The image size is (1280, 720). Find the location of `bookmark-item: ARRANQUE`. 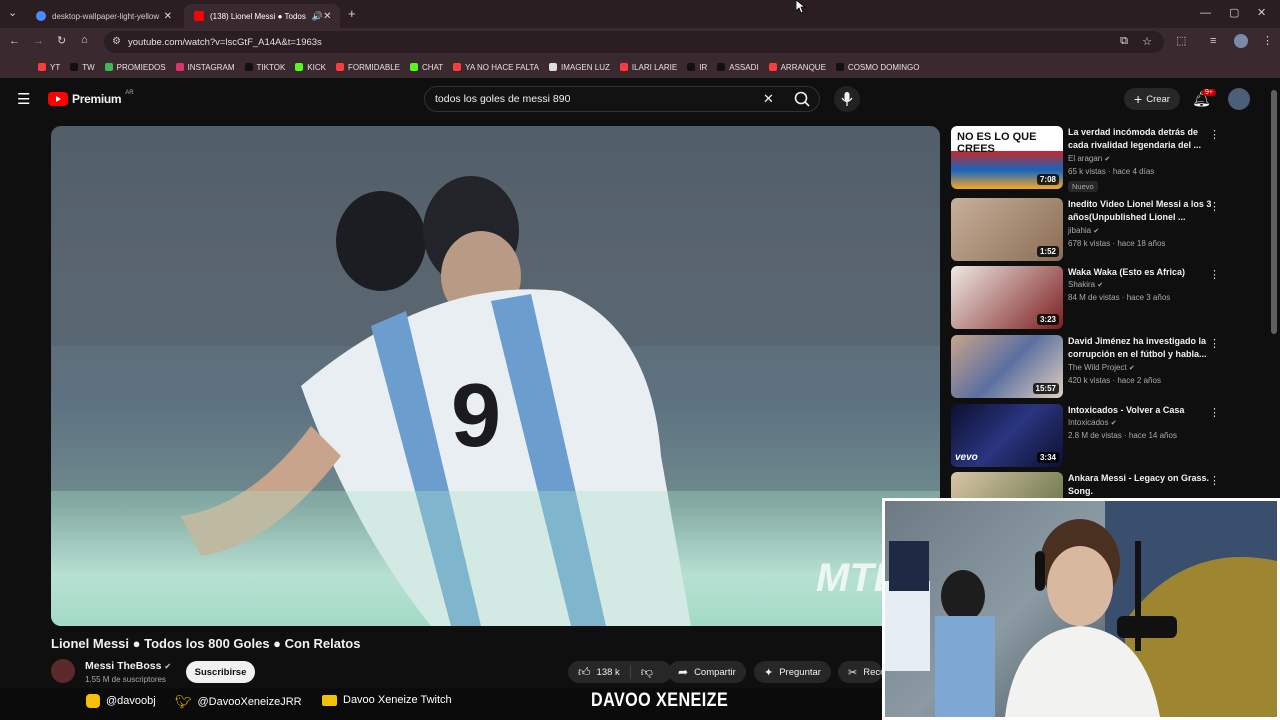

bookmark-item: ARRANQUE is located at coordinates (797, 67).